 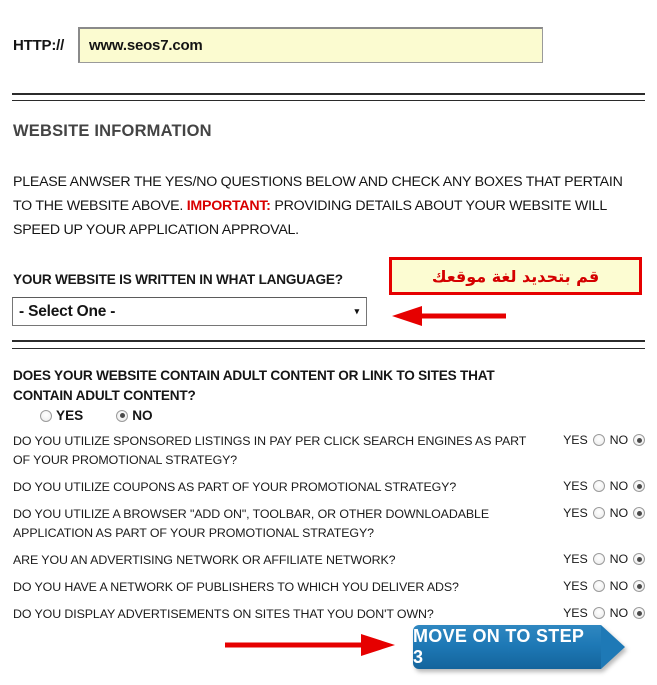 What do you see at coordinates (142, 415) in the screenshot?
I see `adult-content-no-label: NO` at bounding box center [142, 415].